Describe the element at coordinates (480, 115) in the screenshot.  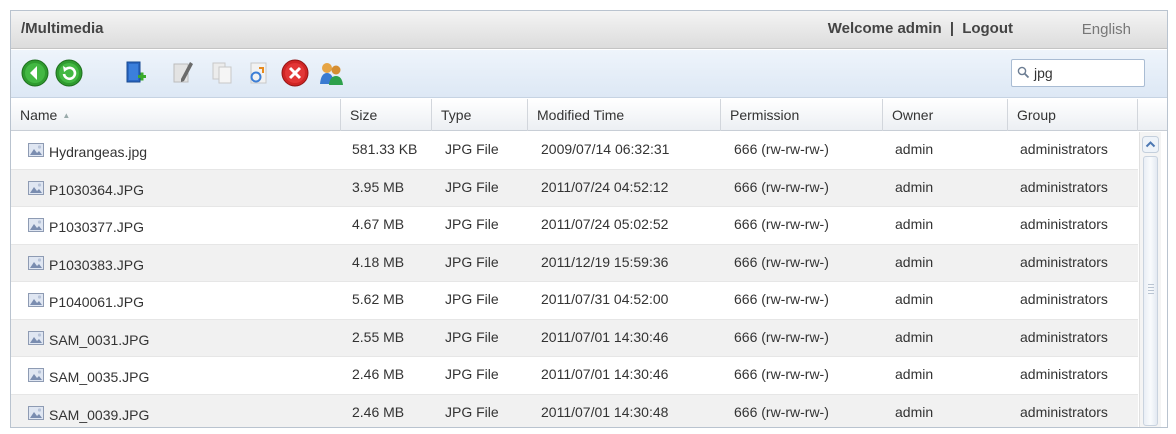
I see `column-header-type: Type` at that location.